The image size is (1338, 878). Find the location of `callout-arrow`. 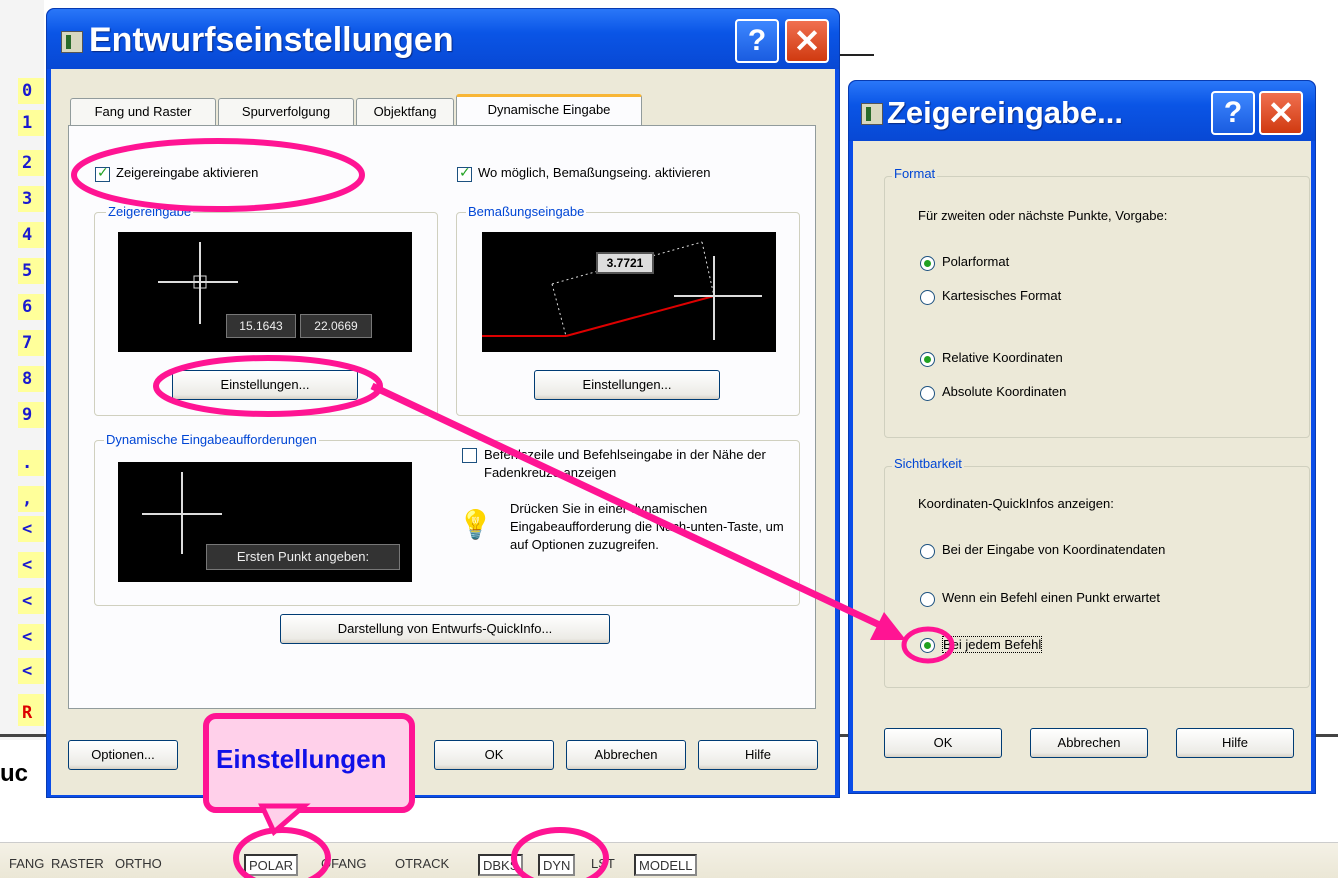

callout-arrow is located at coordinates (629, 507).